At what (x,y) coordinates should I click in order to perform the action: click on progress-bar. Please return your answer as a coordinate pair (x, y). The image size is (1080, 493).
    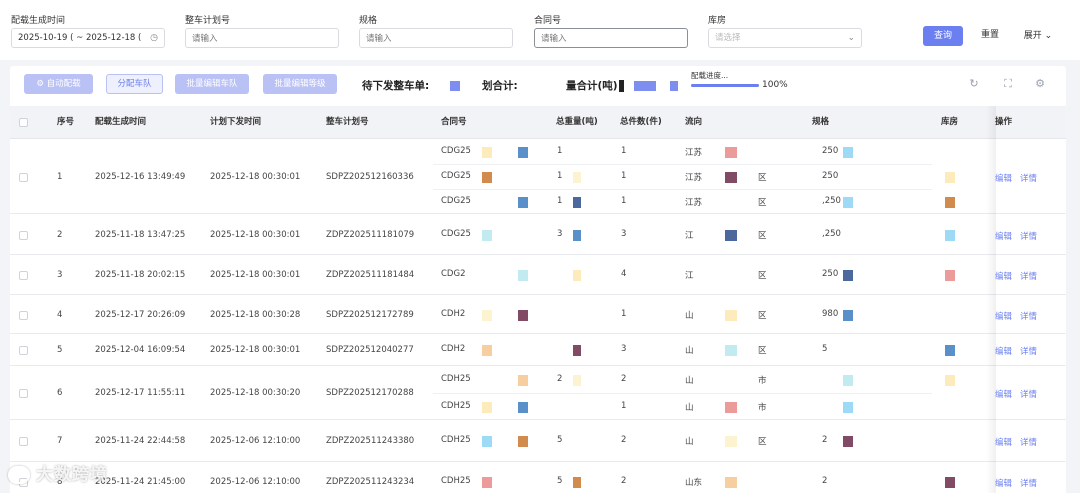
    Looking at the image, I should click on (725, 85).